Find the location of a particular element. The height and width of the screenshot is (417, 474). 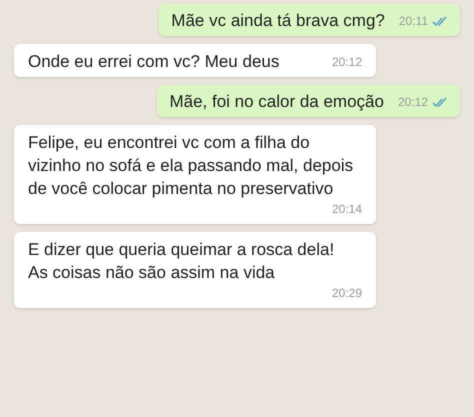

message-time: 20:29 is located at coordinates (347, 293).